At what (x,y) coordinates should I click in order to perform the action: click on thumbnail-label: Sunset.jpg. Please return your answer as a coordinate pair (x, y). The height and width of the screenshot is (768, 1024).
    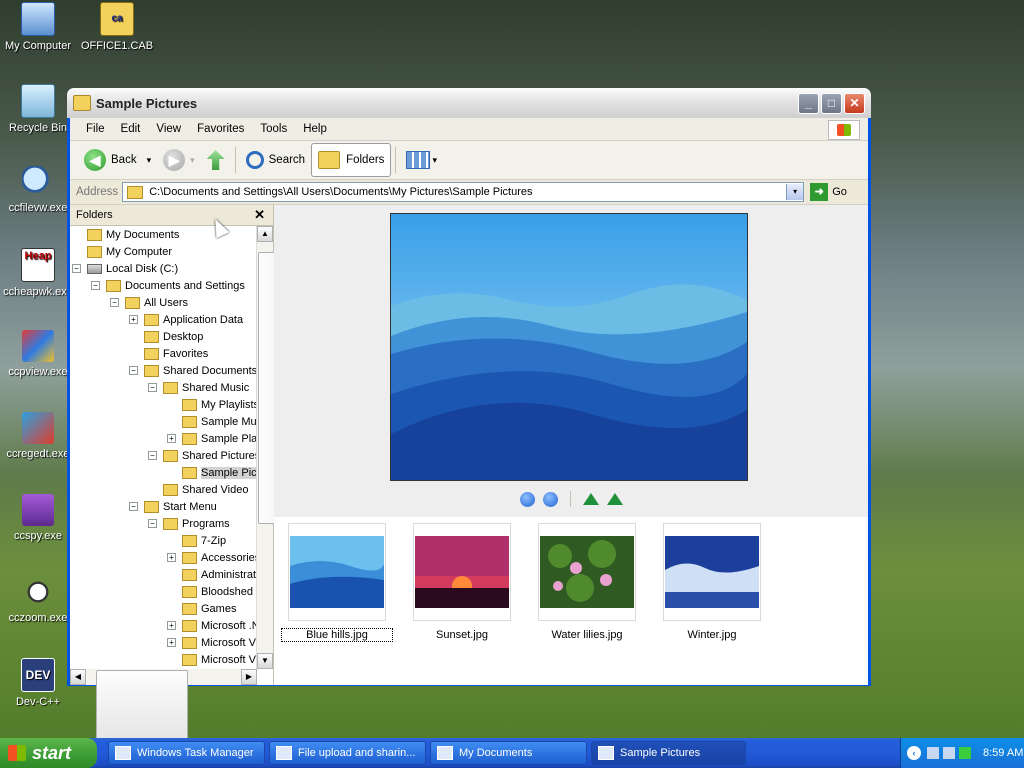
    Looking at the image, I should click on (462, 635).